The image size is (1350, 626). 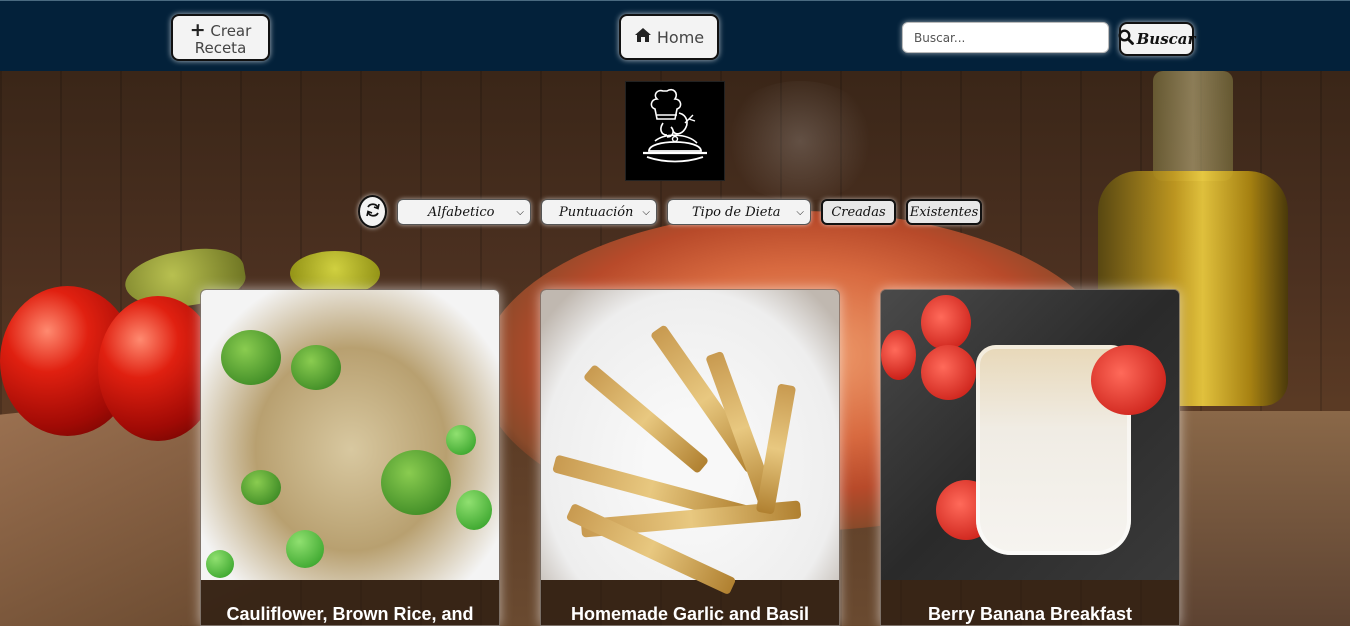 What do you see at coordinates (680, 37) in the screenshot?
I see `home-label: Home` at bounding box center [680, 37].